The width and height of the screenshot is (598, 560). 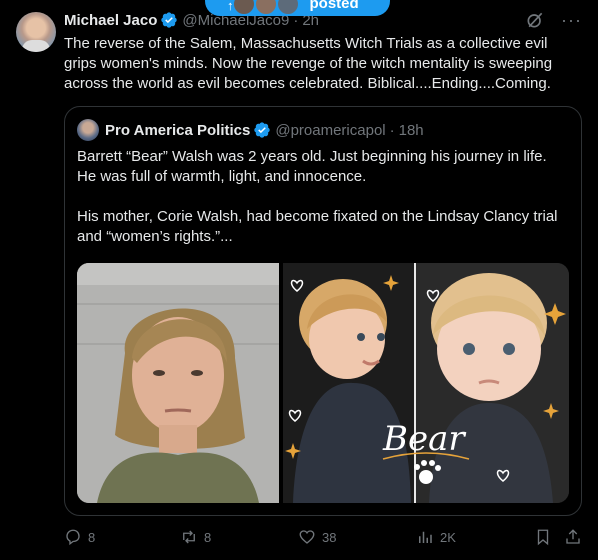 What do you see at coordinates (330, 130) in the screenshot?
I see `quote-author-handle: @proamericapol` at bounding box center [330, 130].